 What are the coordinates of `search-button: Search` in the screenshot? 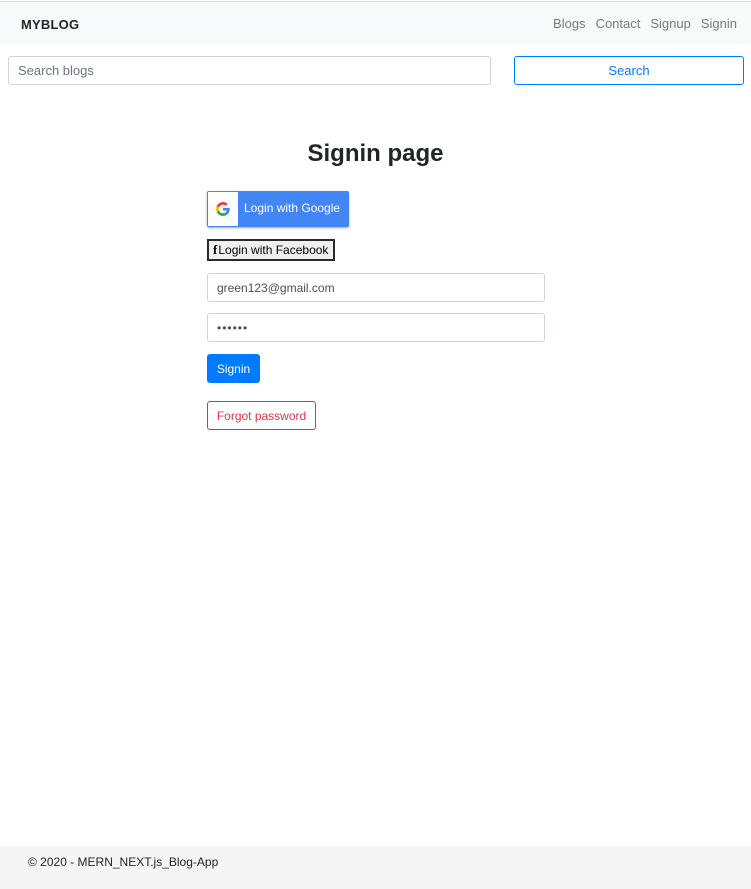 It's located at (629, 70).